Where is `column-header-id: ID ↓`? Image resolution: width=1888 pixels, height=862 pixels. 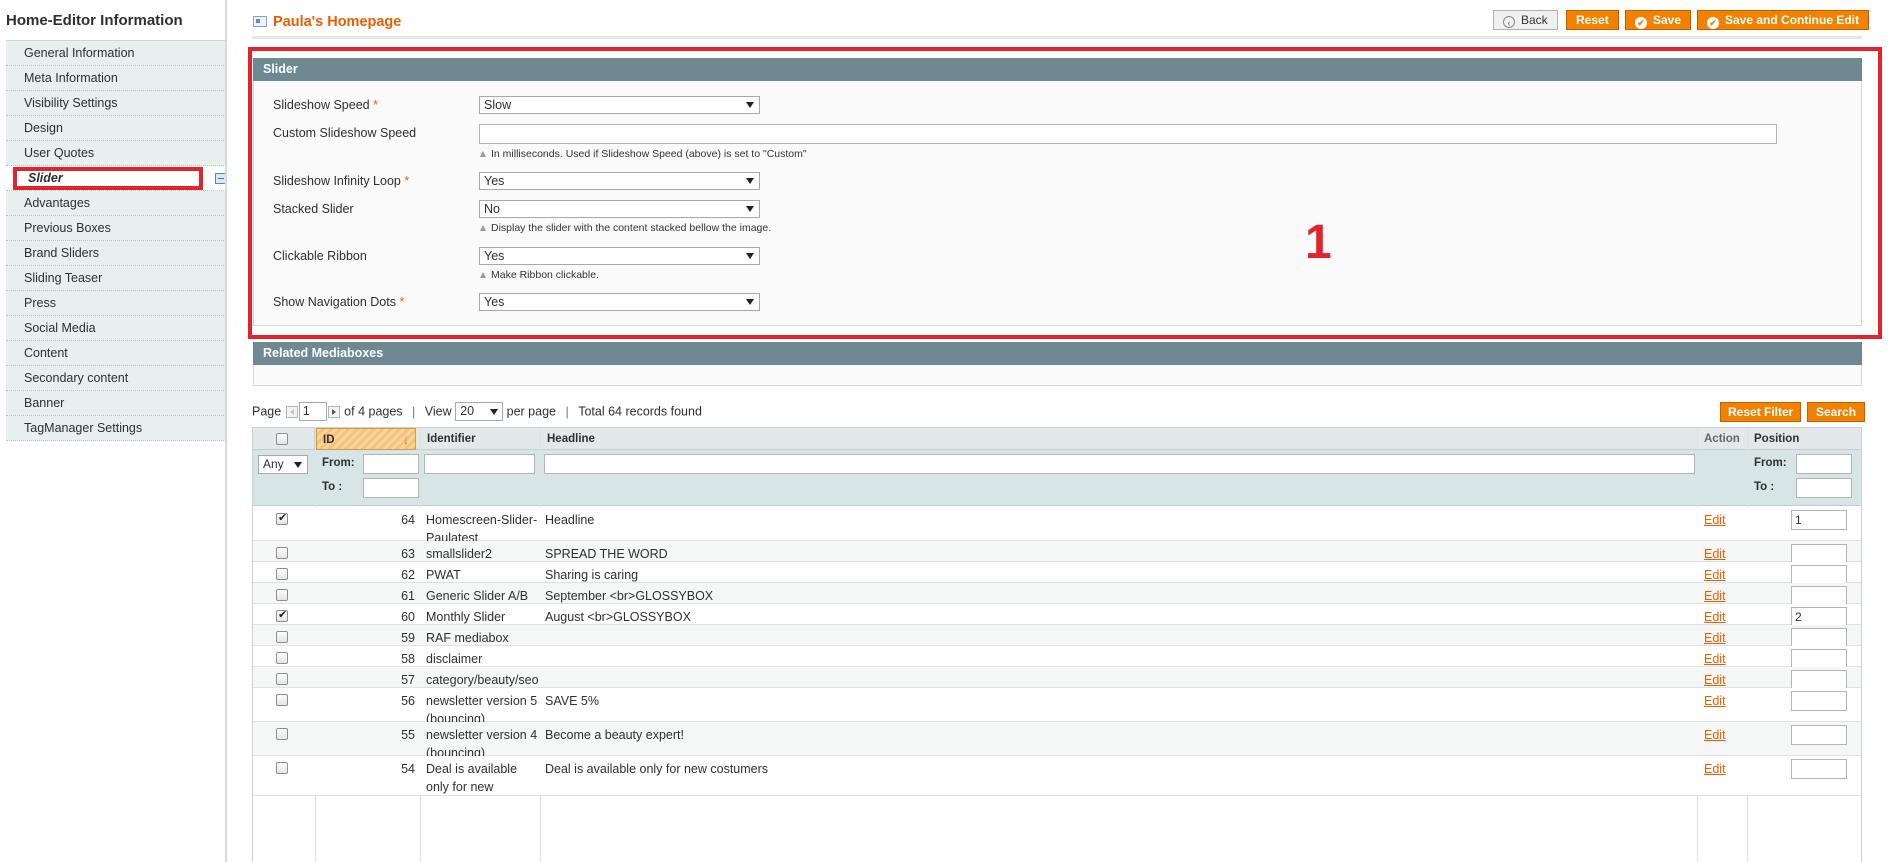
column-header-id: ID ↓ is located at coordinates (366, 439).